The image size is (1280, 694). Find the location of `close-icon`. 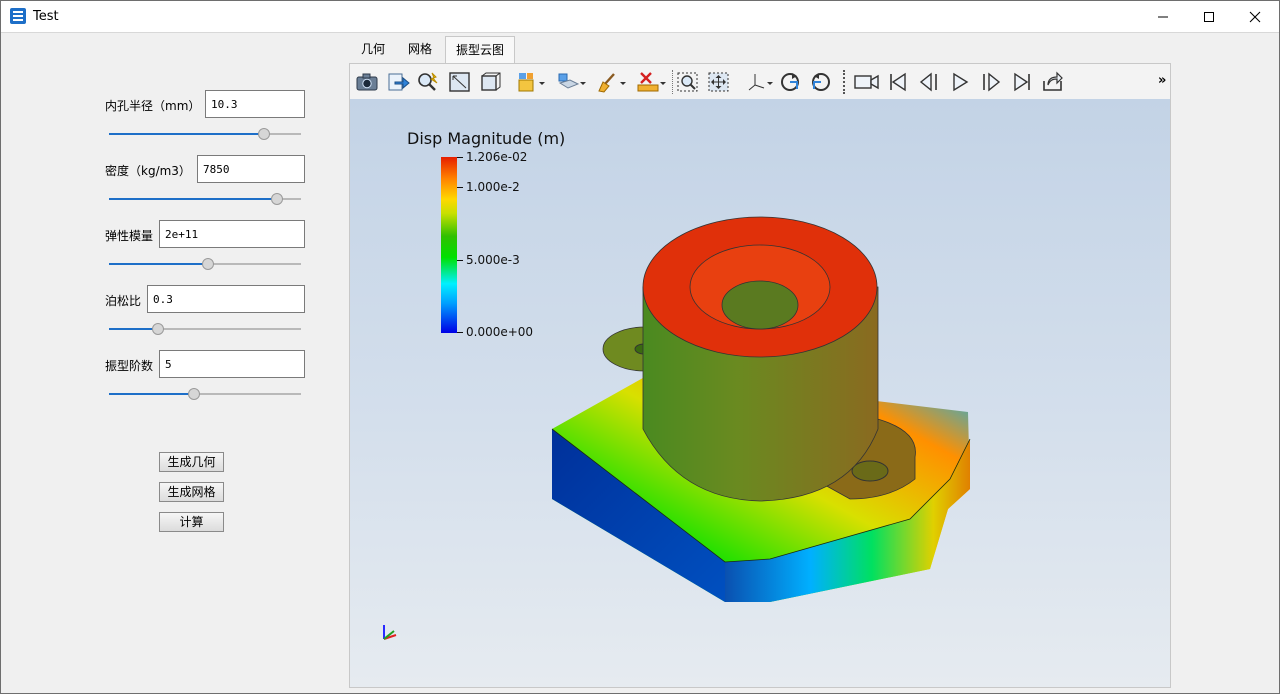

close-icon is located at coordinates (1255, 17).